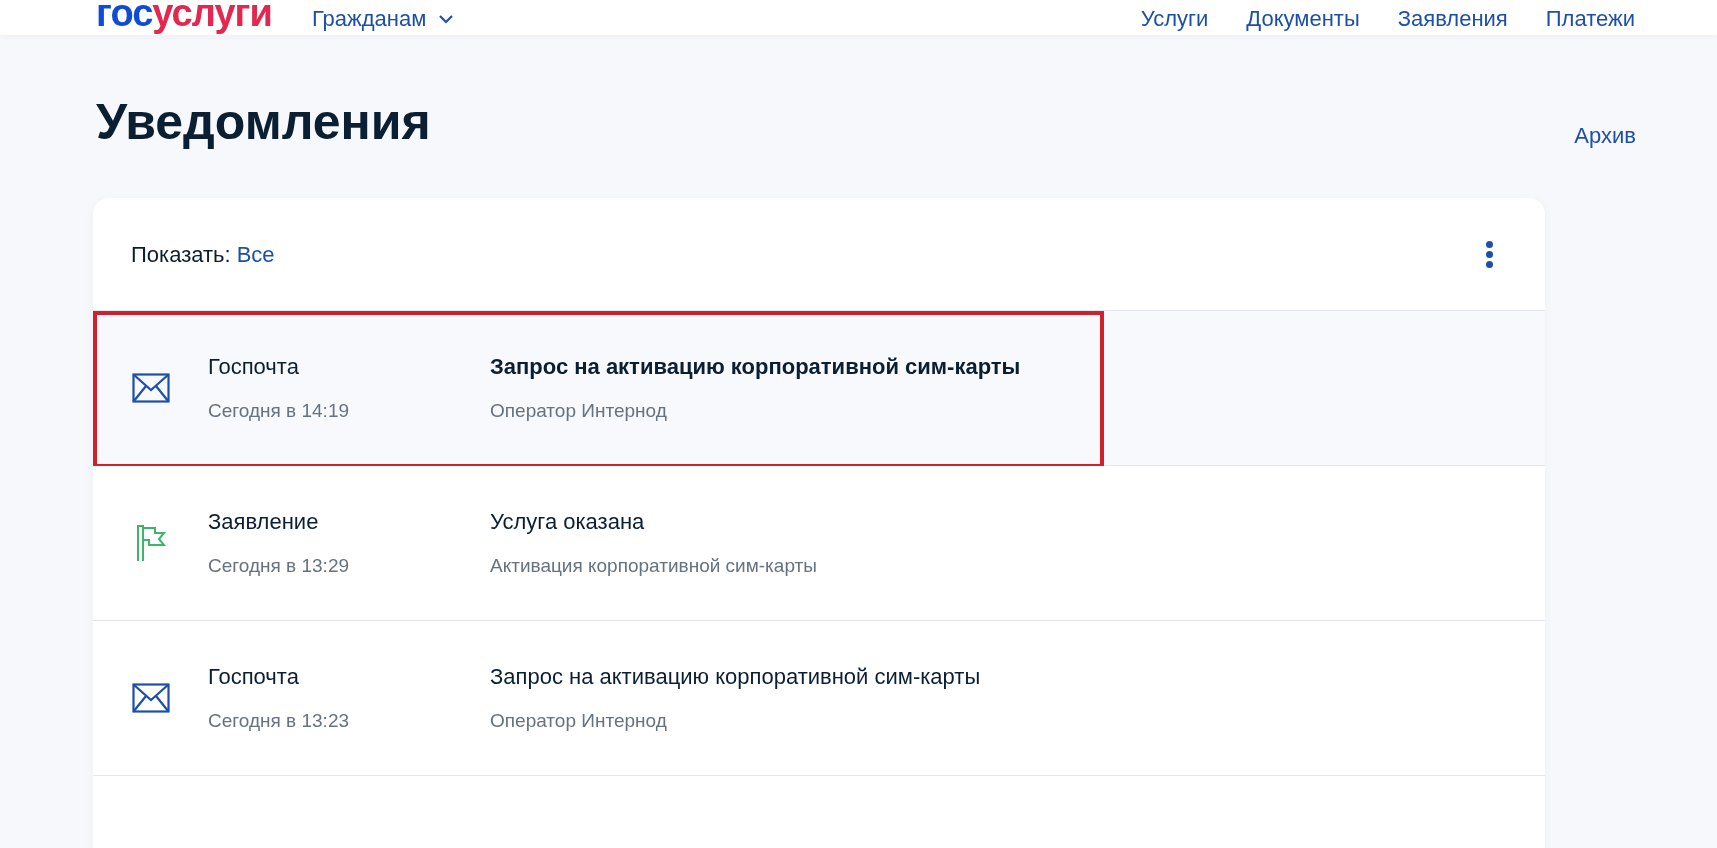  I want to click on flag-icon, so click(150, 543).